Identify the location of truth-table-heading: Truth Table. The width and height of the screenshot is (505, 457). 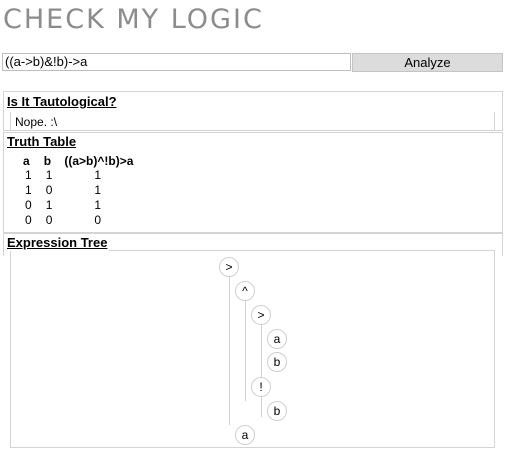
(43, 142).